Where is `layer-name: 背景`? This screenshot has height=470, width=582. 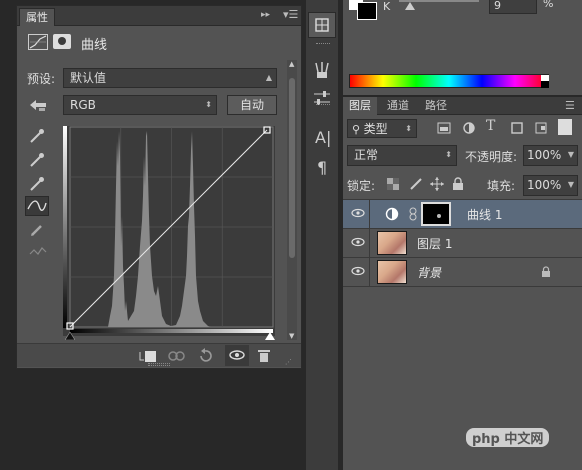
layer-name: 背景 is located at coordinates (429, 273).